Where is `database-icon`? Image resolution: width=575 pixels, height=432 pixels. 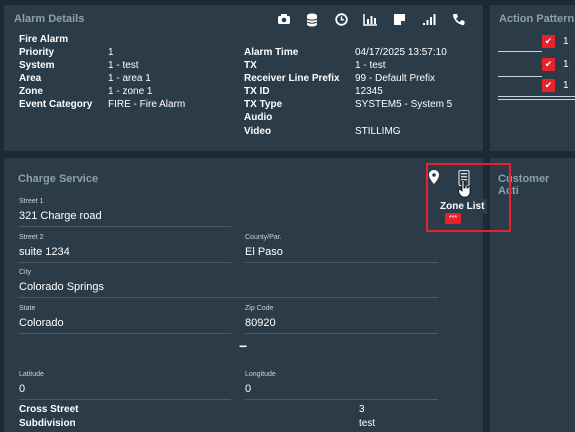 database-icon is located at coordinates (312, 21).